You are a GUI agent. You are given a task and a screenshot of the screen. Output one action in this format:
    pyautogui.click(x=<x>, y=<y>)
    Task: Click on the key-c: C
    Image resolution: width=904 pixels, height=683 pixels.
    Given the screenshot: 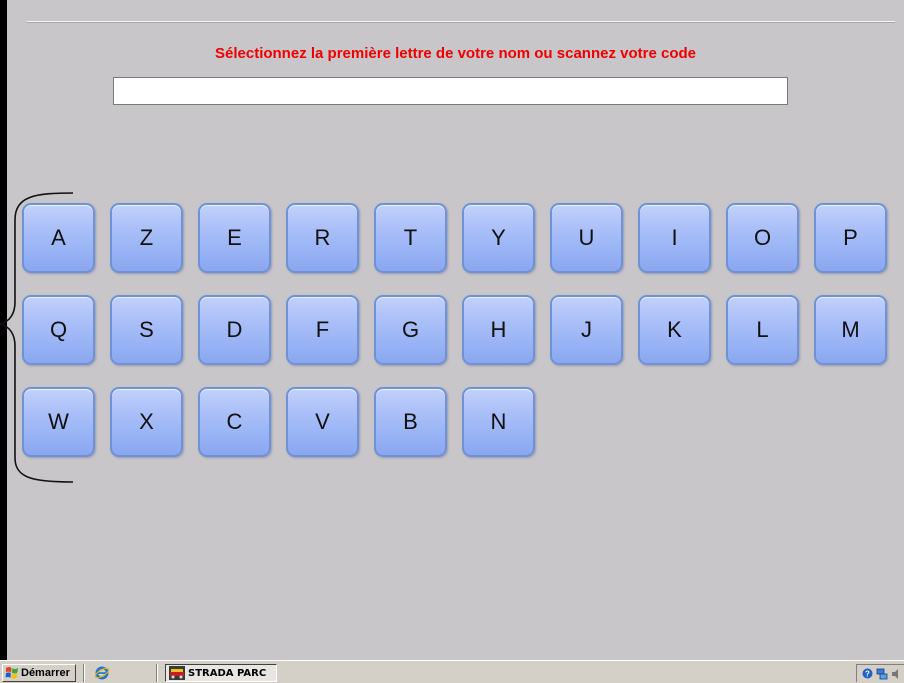 What is the action you would take?
    pyautogui.click(x=234, y=422)
    